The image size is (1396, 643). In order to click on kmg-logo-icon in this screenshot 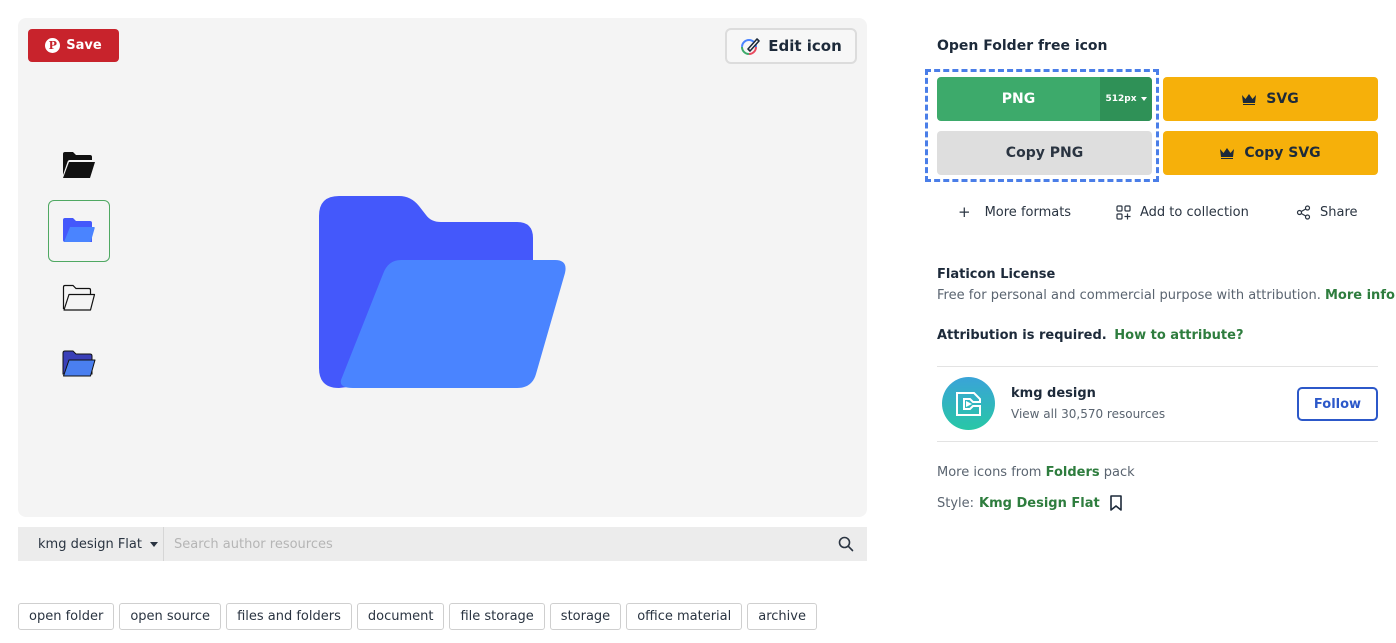, I will do `click(968, 403)`.